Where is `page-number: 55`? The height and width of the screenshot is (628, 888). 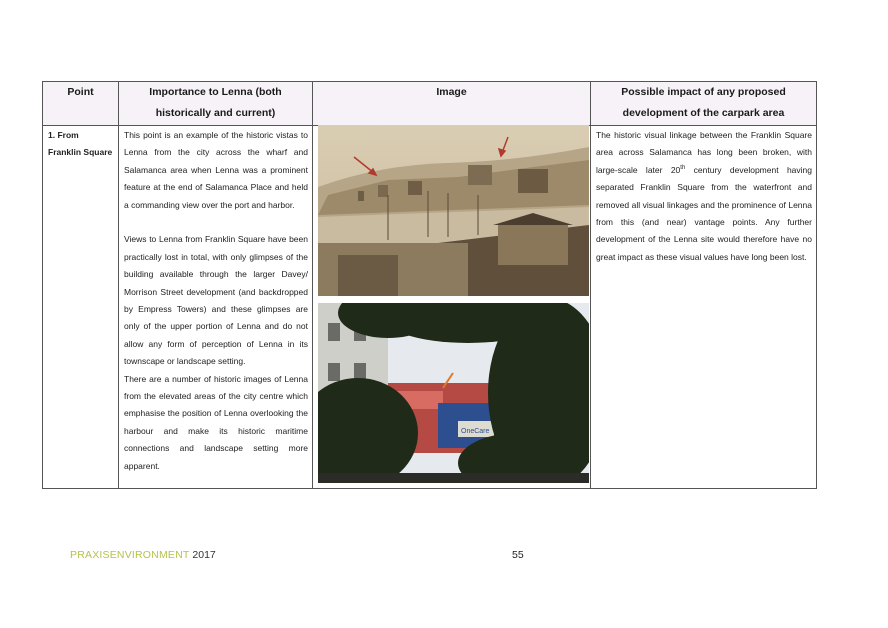 page-number: 55 is located at coordinates (518, 555).